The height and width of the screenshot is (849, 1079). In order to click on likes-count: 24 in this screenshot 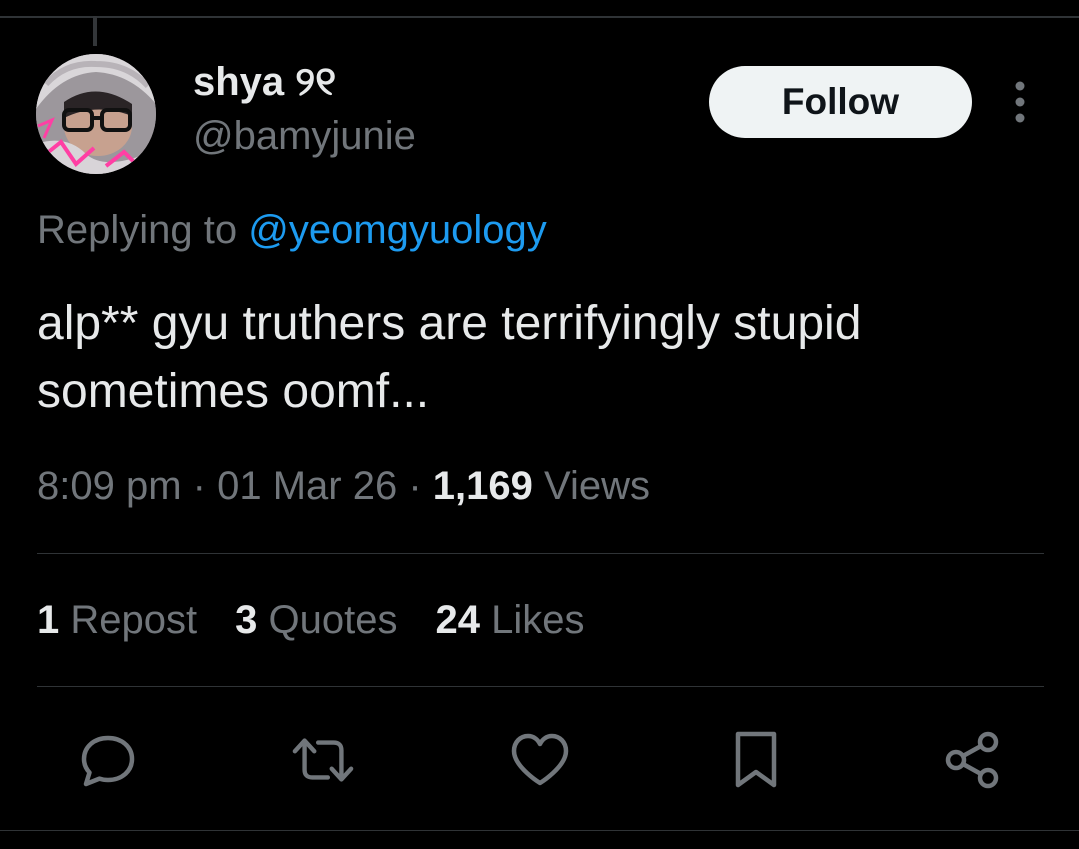, I will do `click(457, 620)`.